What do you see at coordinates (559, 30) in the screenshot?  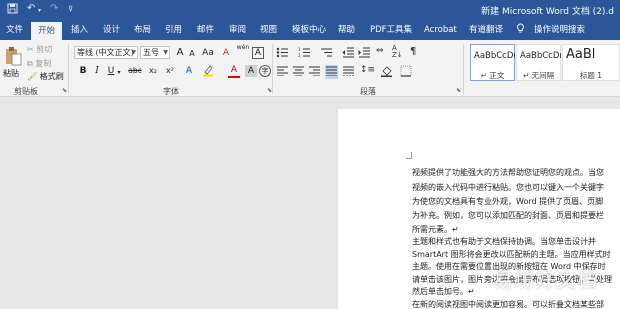 I see `tell-me-search: 操作说明搜索` at bounding box center [559, 30].